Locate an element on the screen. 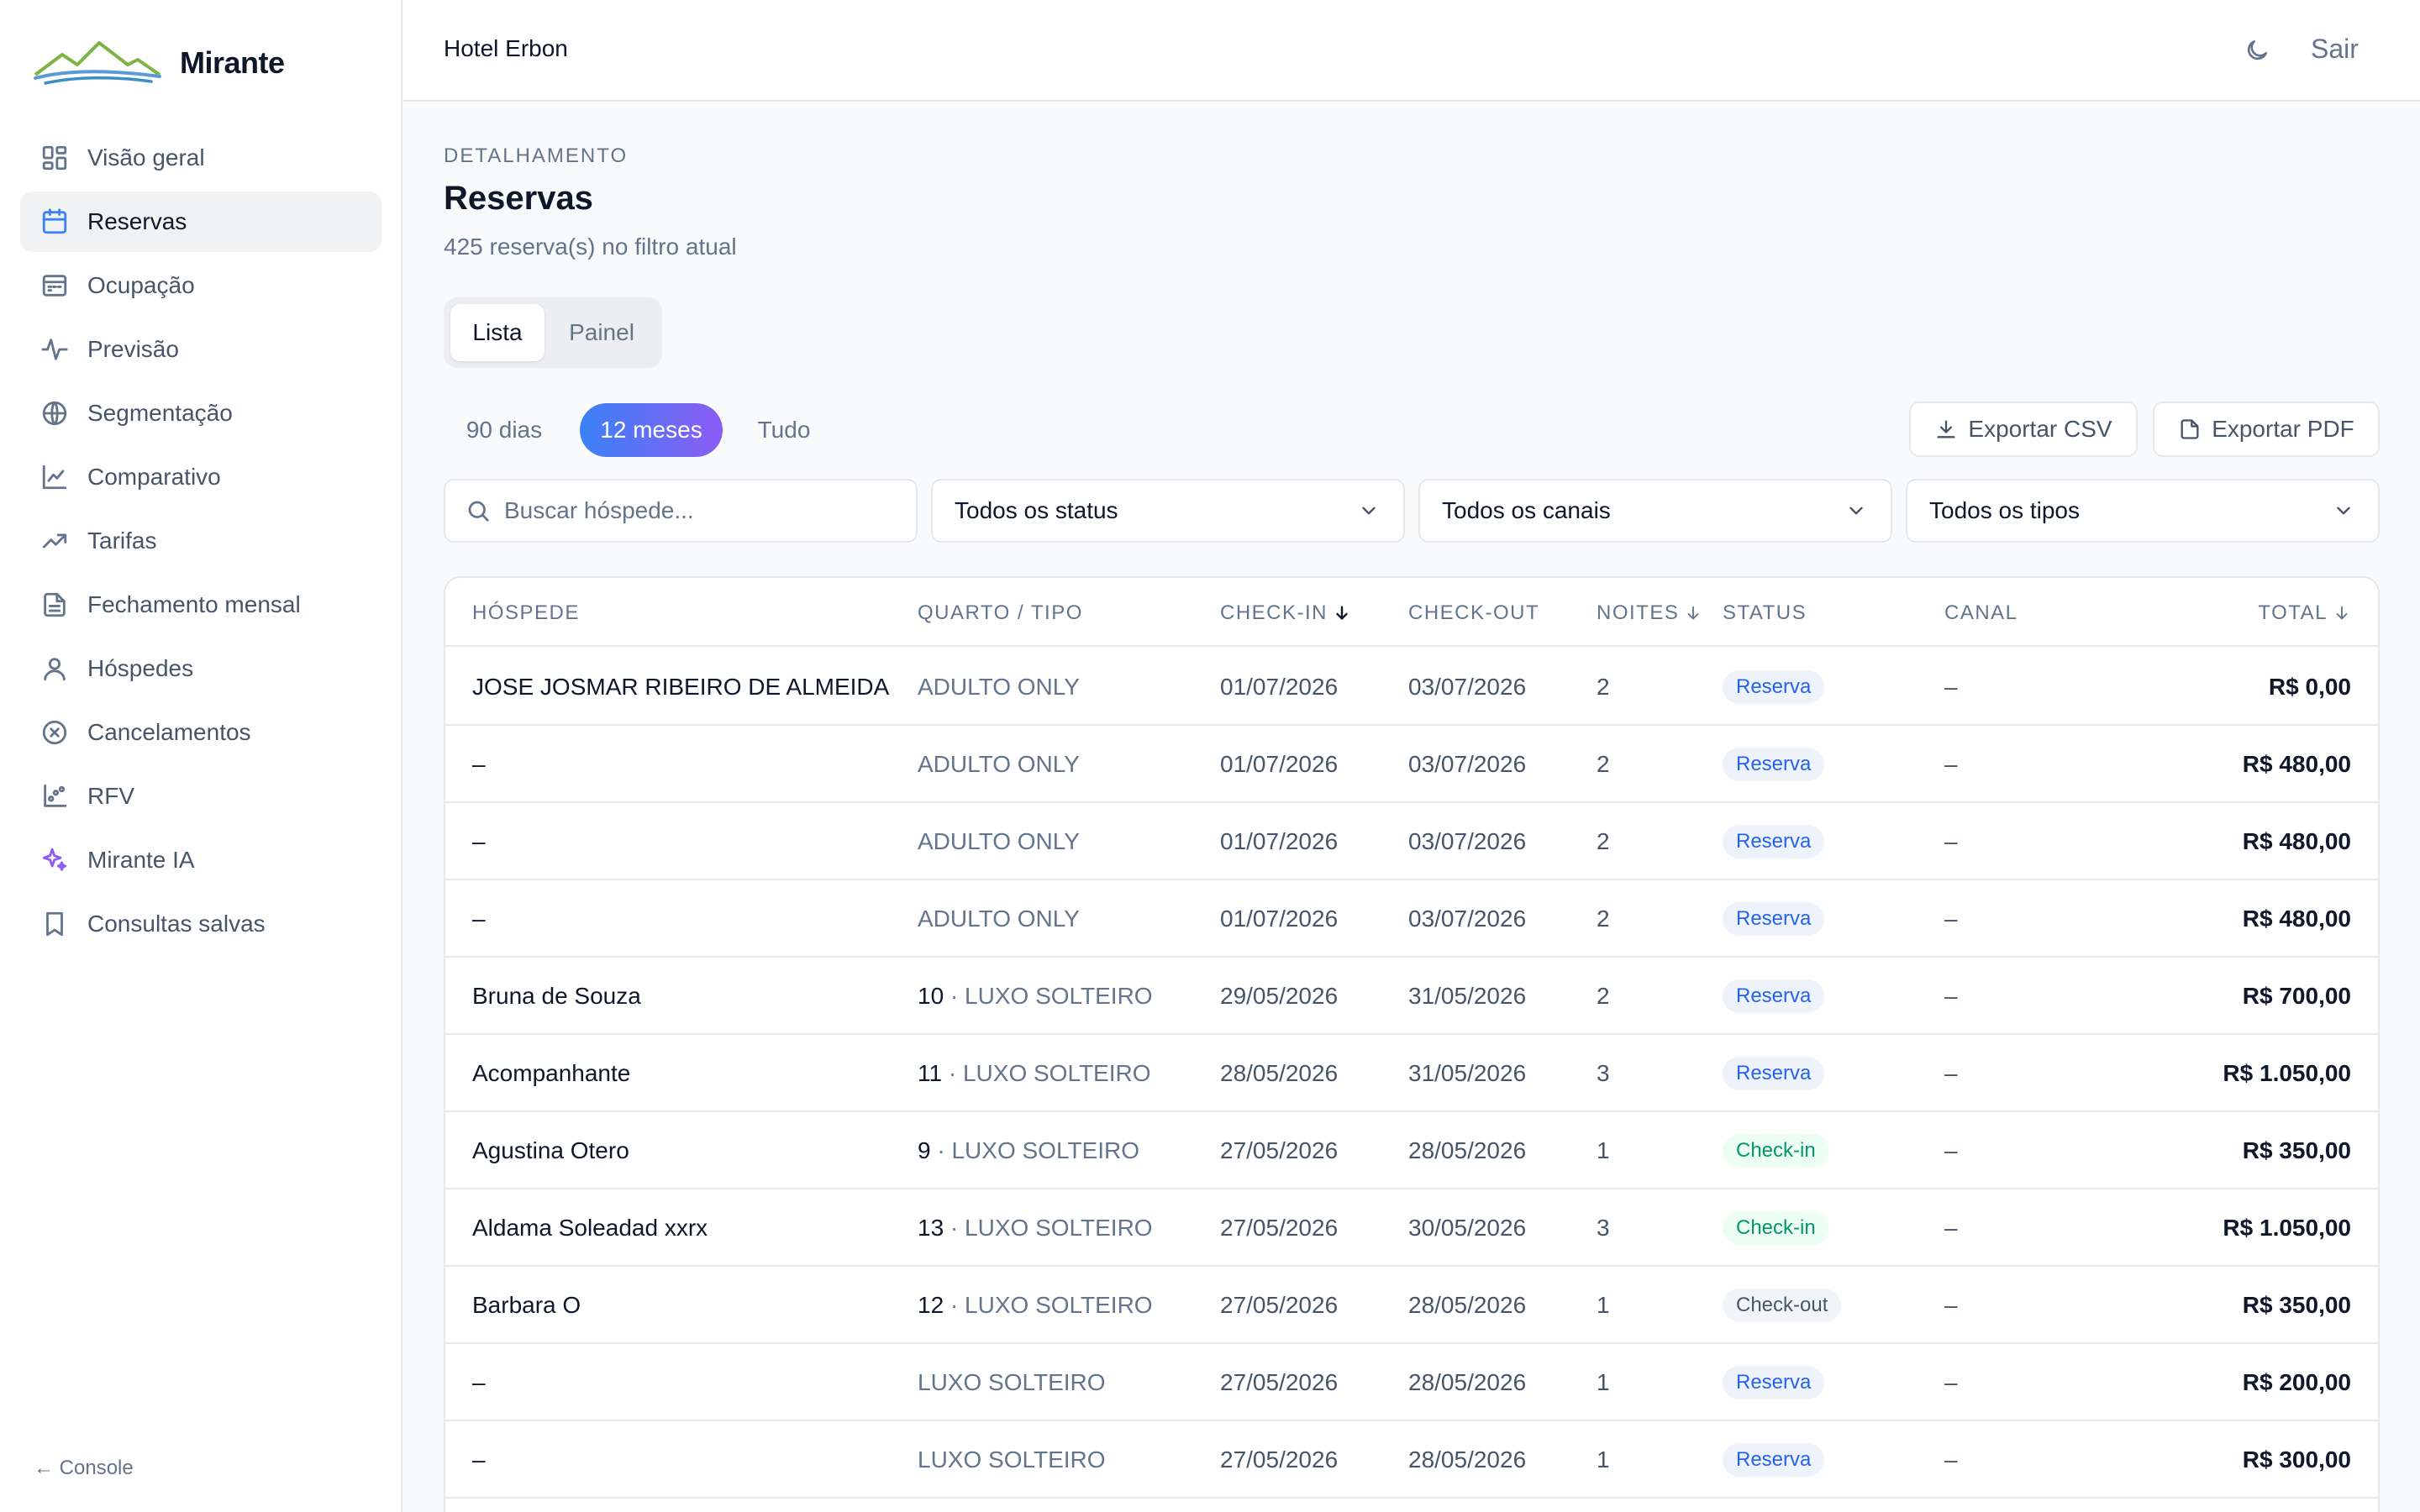 The image size is (2420, 1512). column-header-total: TOTAL is located at coordinates (2304, 613).